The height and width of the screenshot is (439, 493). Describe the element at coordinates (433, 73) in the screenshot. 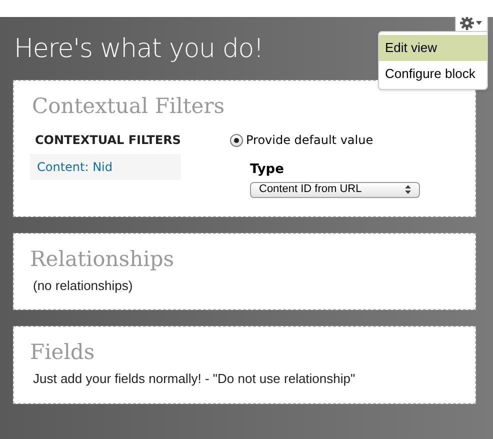

I see `menu-item: Configure block` at that location.